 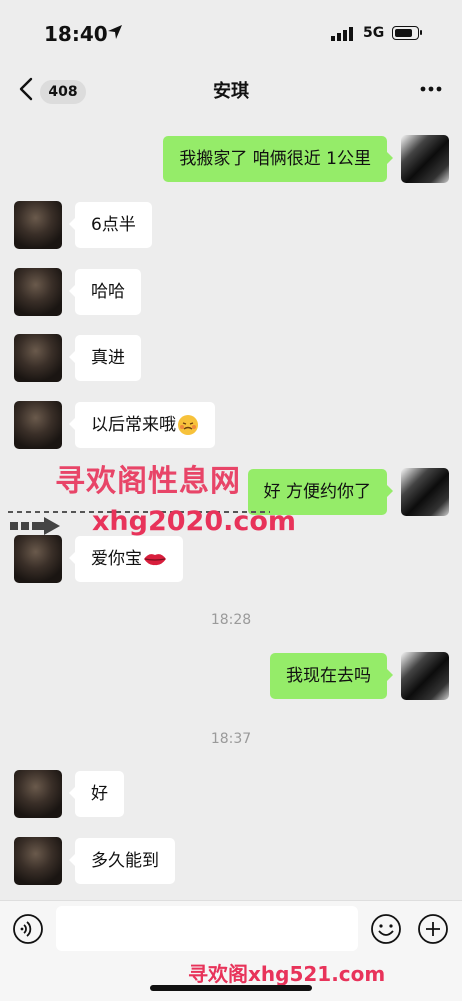 What do you see at coordinates (76, 34) in the screenshot?
I see `status-time: 18:40` at bounding box center [76, 34].